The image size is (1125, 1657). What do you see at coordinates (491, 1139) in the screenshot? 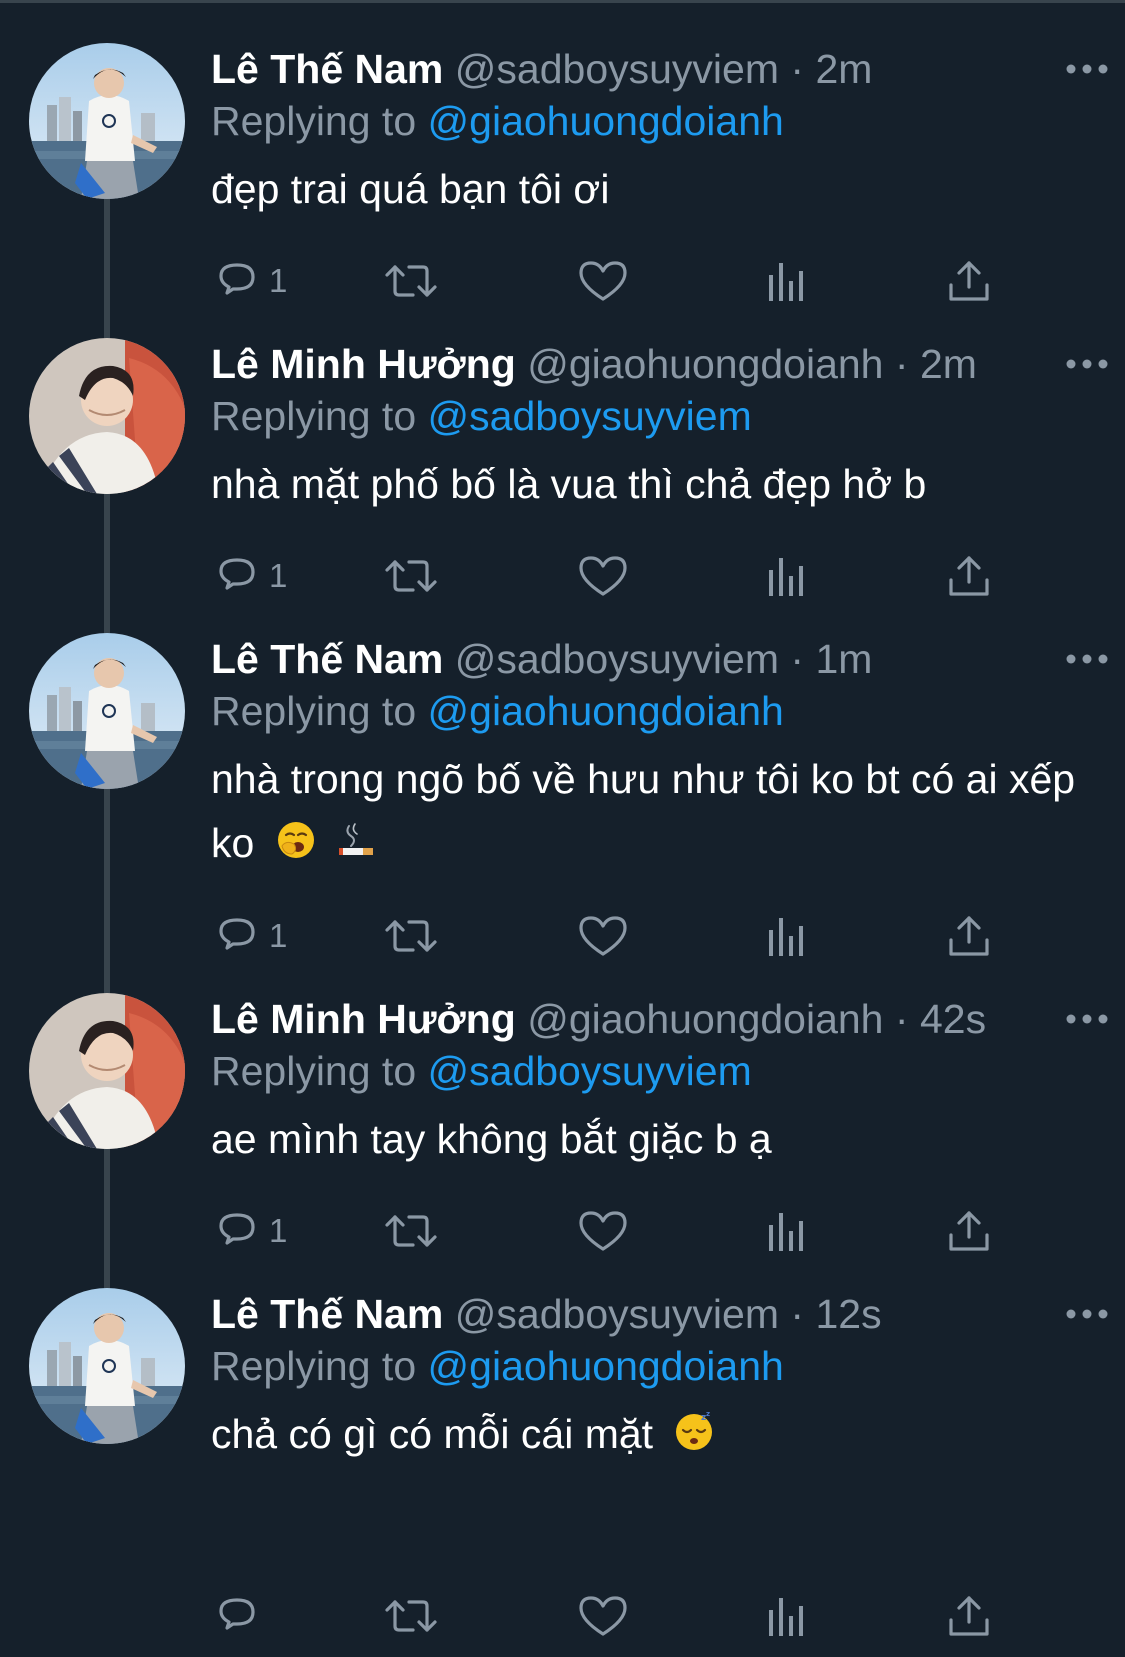
I see `tweet-text-body: ae mình tay không bắt giặc b ạ` at bounding box center [491, 1139].